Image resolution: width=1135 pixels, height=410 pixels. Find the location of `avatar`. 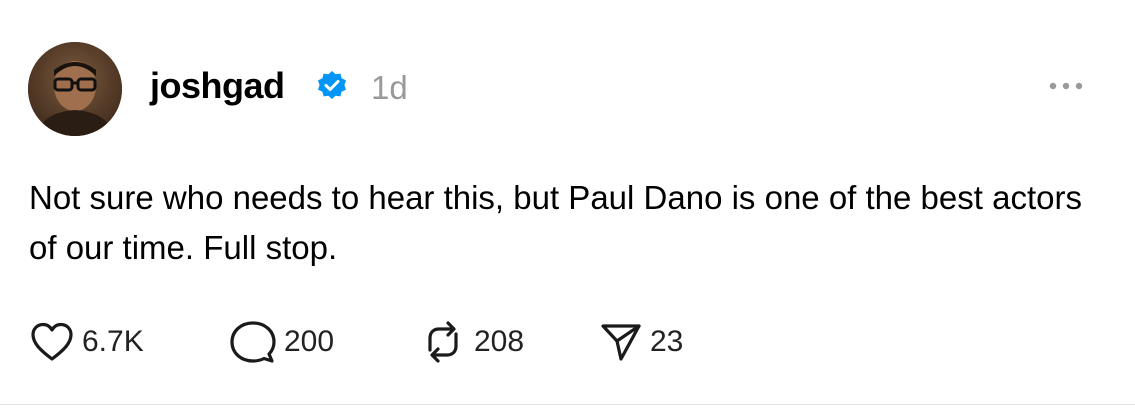

avatar is located at coordinates (75, 89).